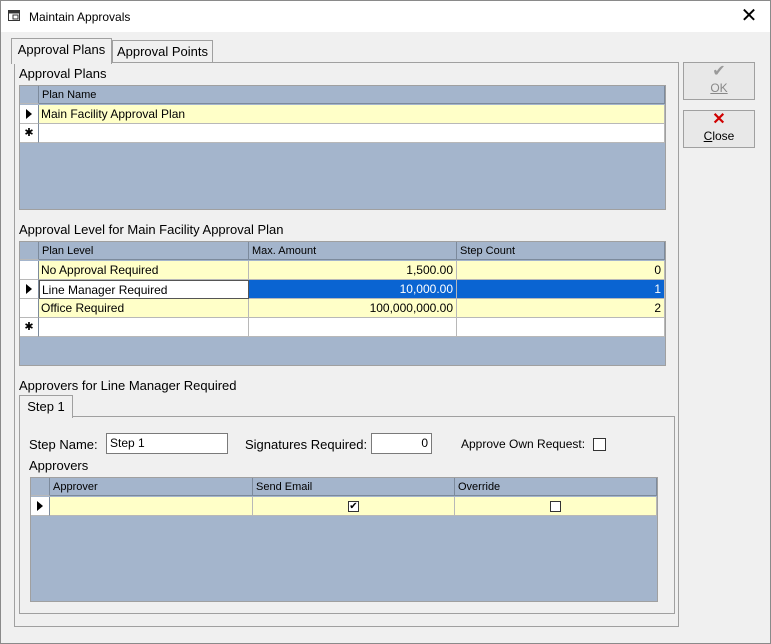 This screenshot has width=771, height=644. I want to click on x-icon: ✕, so click(719, 119).